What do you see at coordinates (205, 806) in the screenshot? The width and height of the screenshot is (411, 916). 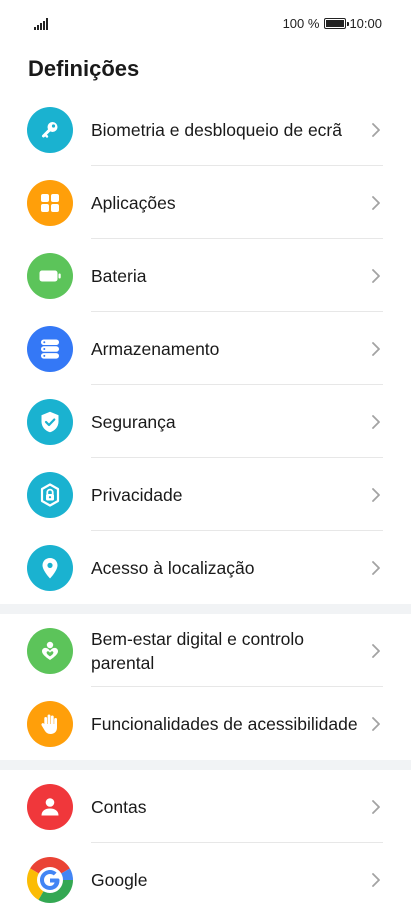 I see `settings-item-accounts: Contas` at bounding box center [205, 806].